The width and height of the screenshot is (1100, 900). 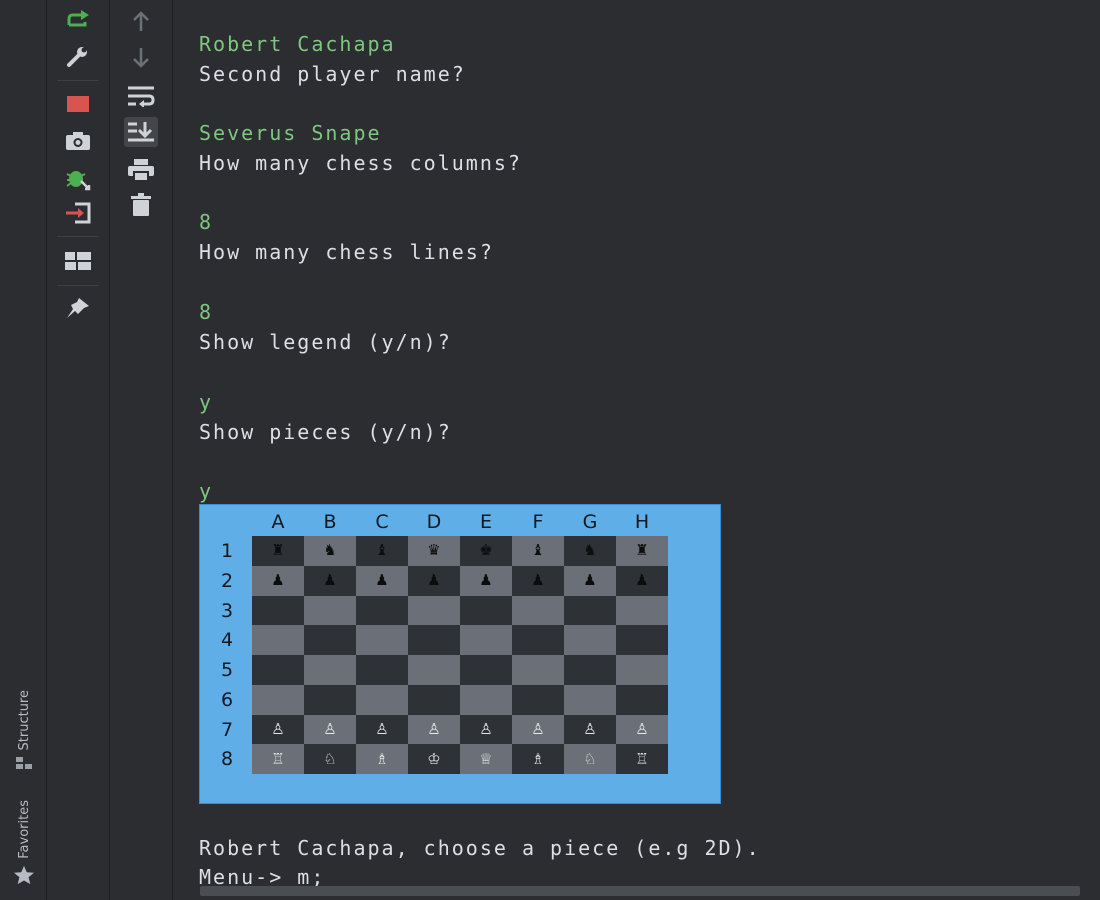 What do you see at coordinates (78, 285) in the screenshot?
I see `toolbar-separator` at bounding box center [78, 285].